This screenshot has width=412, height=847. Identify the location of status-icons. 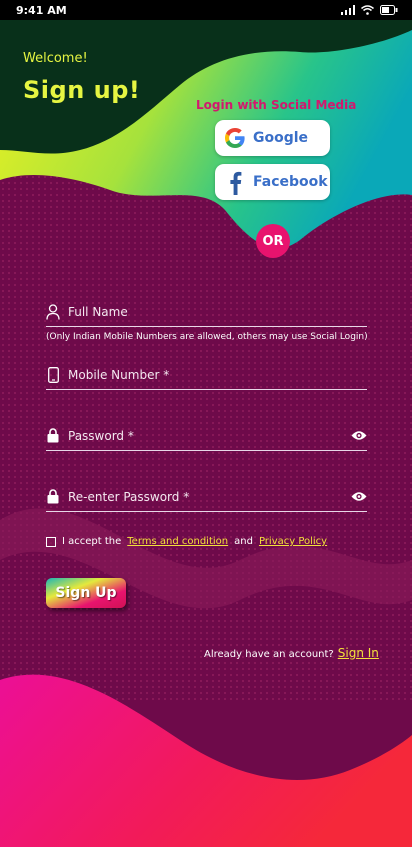
(369, 10).